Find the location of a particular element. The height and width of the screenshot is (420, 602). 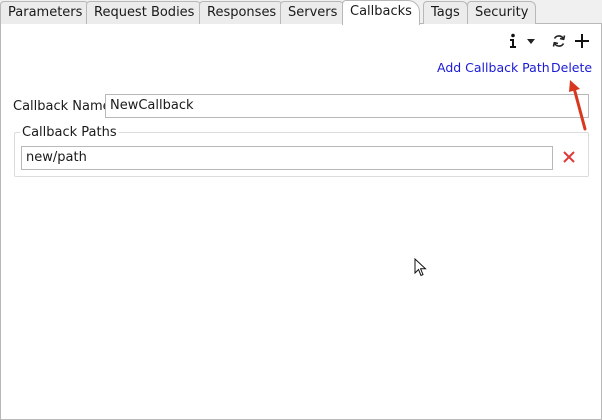

callback-name-field: NewCallback is located at coordinates (347, 106).